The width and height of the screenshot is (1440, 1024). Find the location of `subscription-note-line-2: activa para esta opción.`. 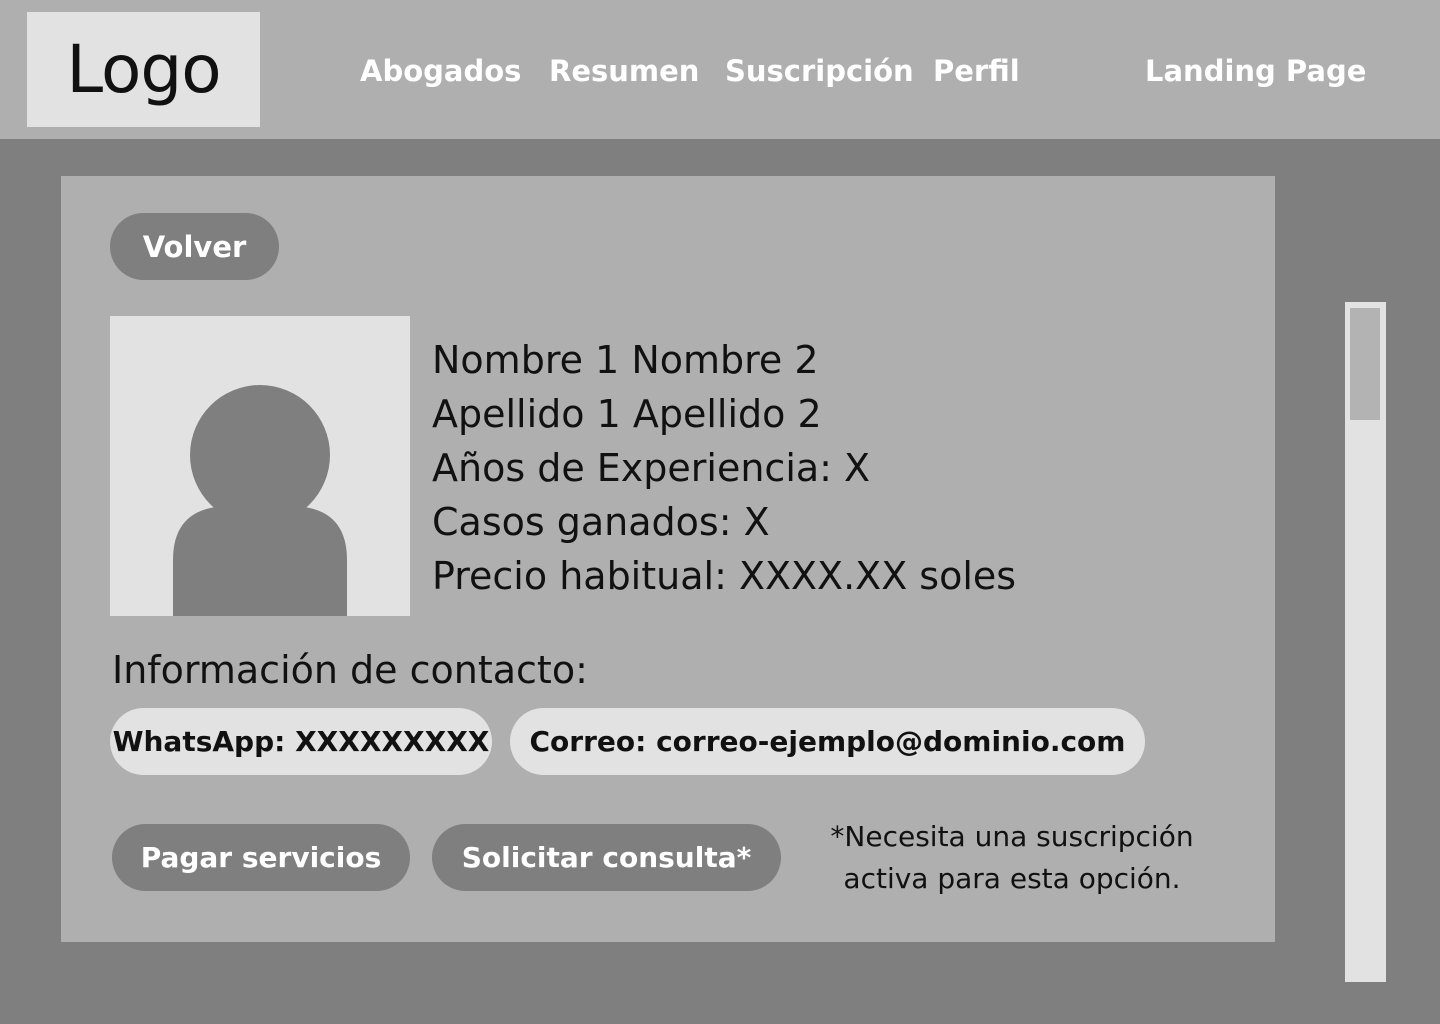

subscription-note-line-2: activa para esta opción. is located at coordinates (1012, 878).